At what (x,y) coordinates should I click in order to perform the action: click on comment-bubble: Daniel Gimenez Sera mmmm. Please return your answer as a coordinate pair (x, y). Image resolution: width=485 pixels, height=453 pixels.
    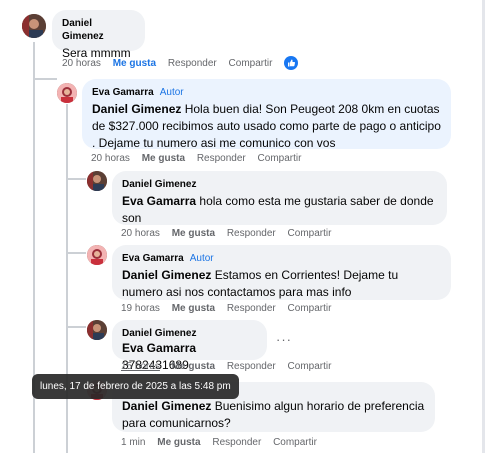
    Looking at the image, I should click on (98, 35).